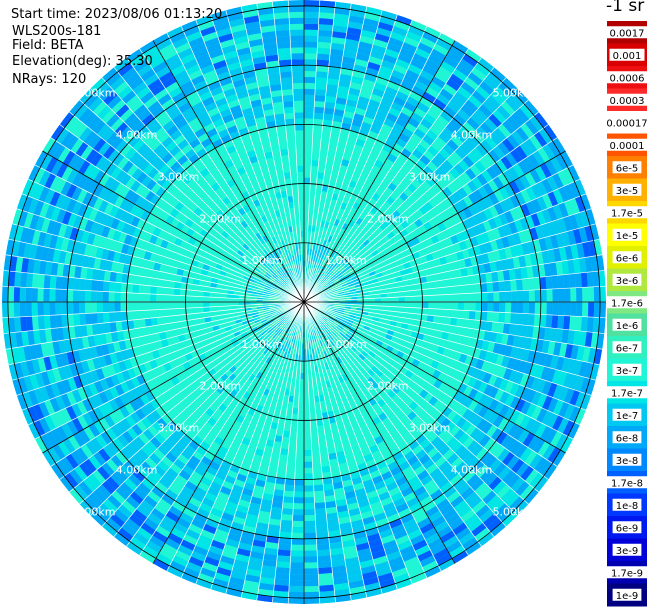 This screenshot has width=647, height=607. What do you see at coordinates (627, 281) in the screenshot?
I see `colorbar-tick-label: 3e-6` at bounding box center [627, 281].